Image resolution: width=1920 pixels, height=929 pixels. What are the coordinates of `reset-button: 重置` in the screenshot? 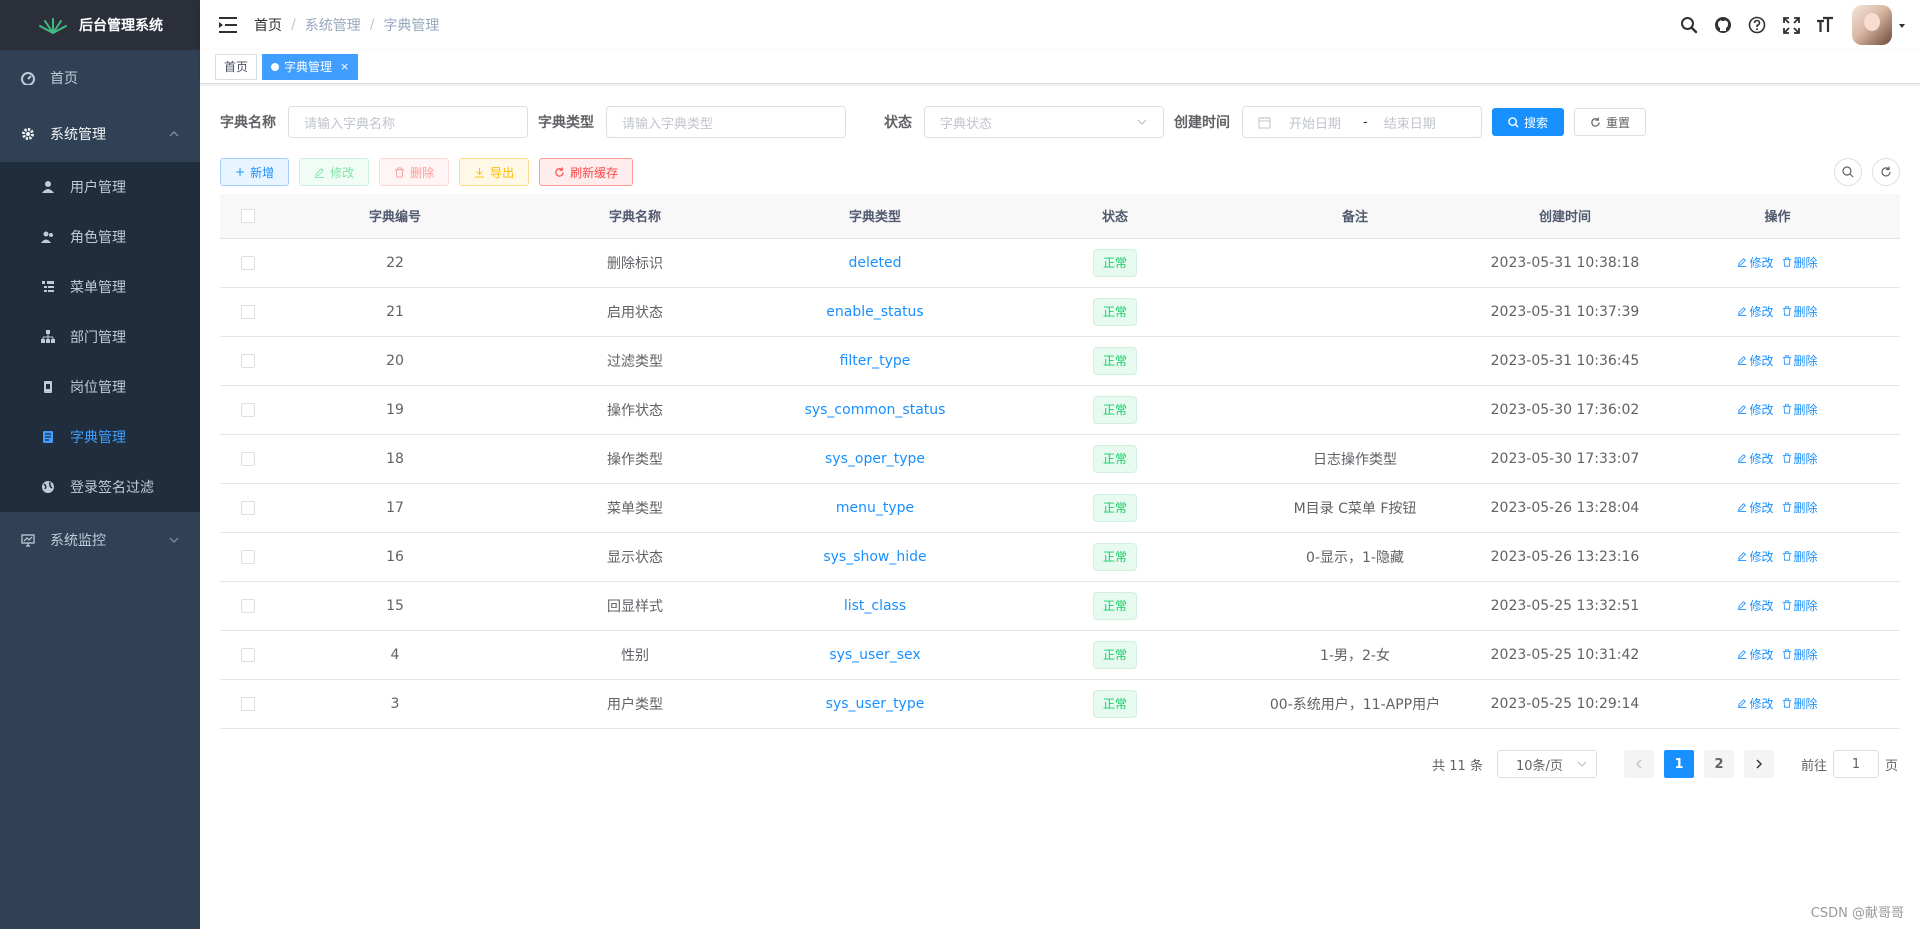 It's located at (1610, 122).